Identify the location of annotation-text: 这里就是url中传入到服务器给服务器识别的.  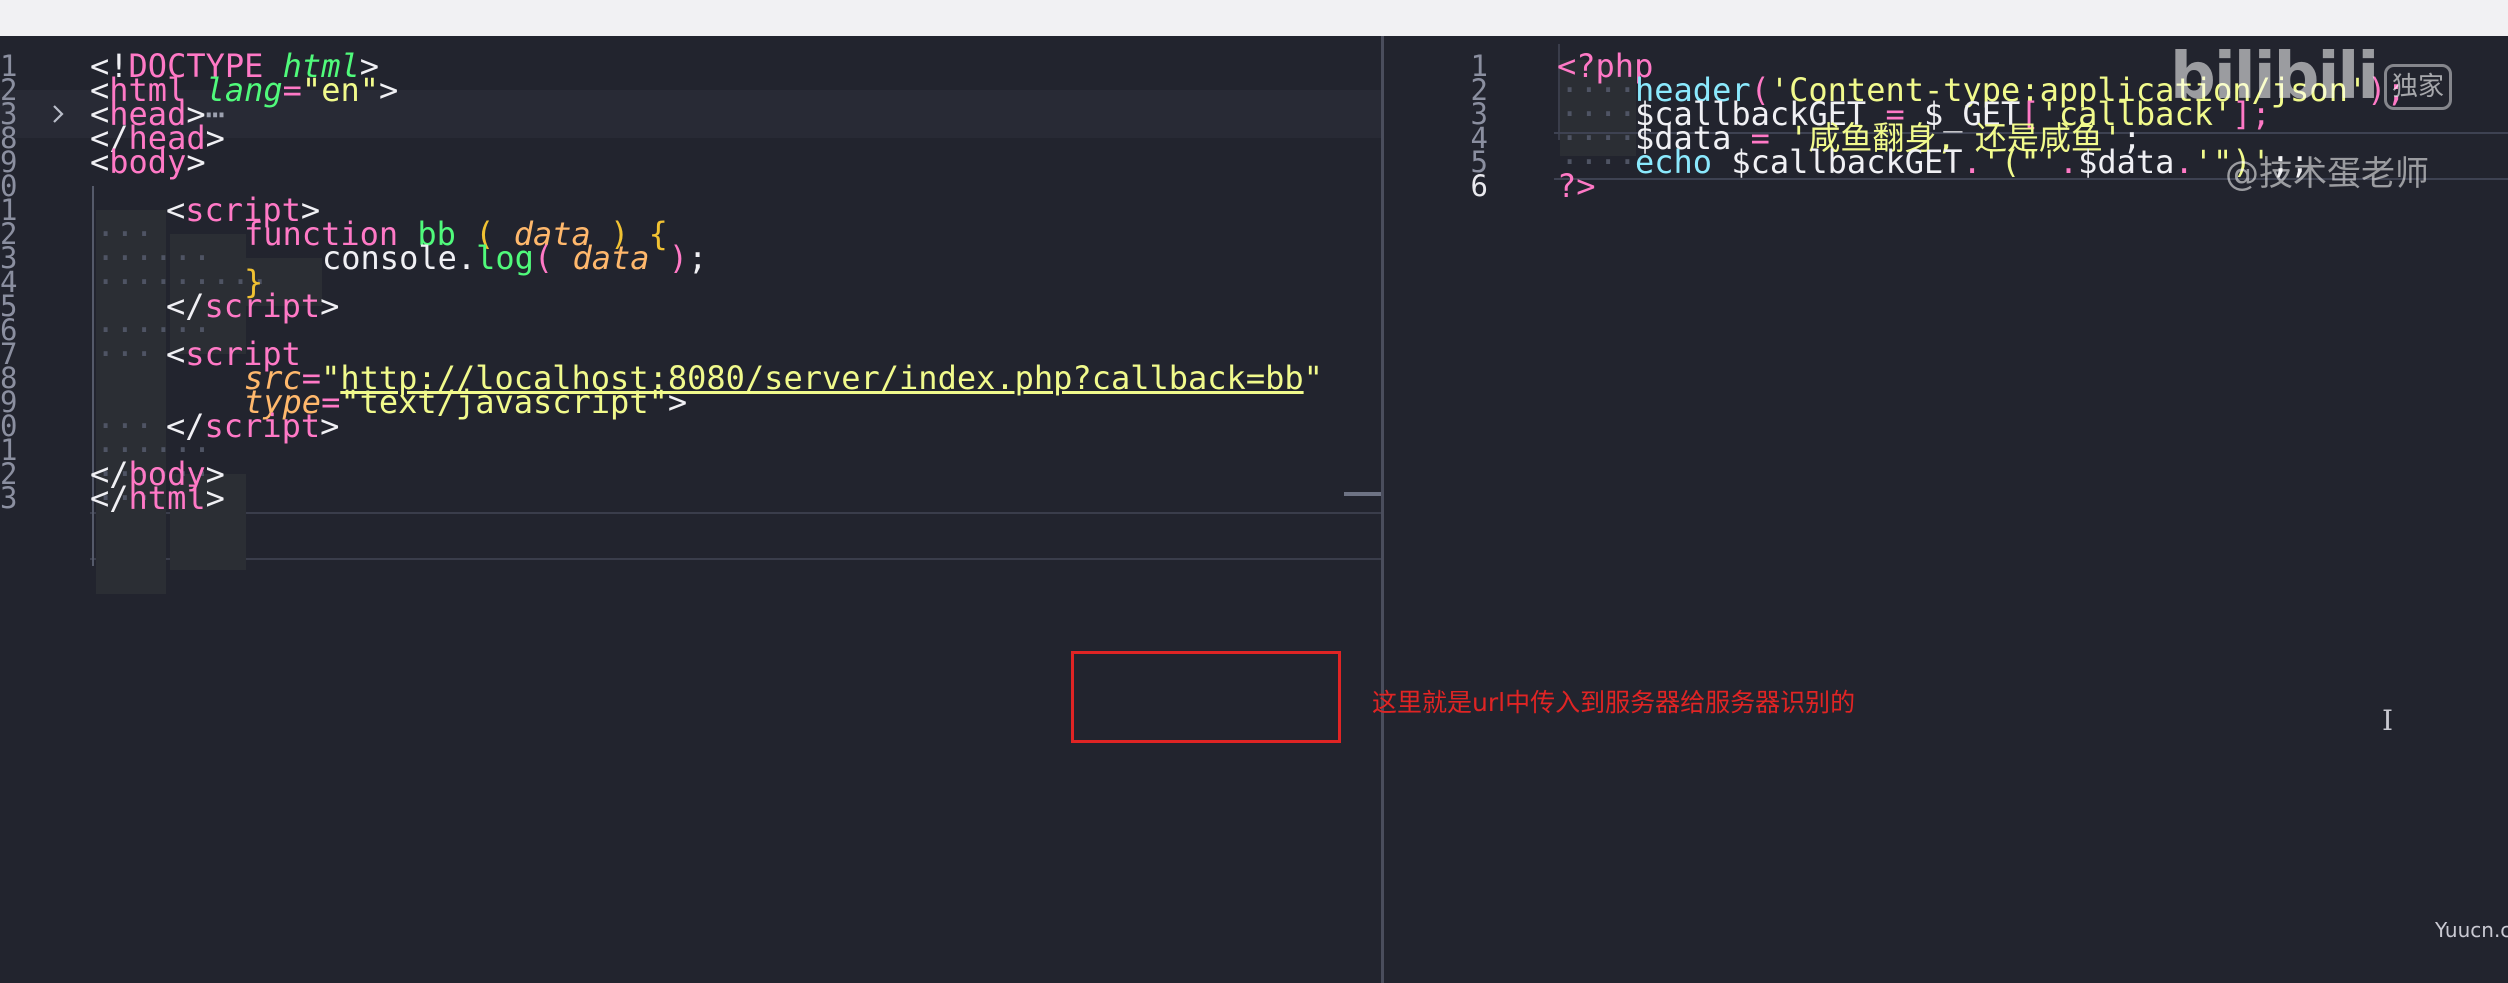
(1614, 702).